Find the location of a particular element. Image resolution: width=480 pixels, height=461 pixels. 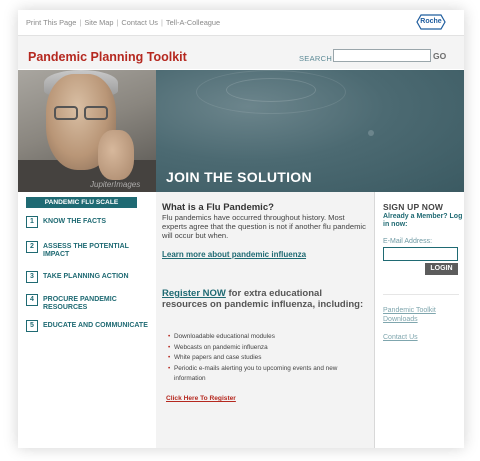

step-label: TAKE PLANNING ACTION is located at coordinates (86, 276).